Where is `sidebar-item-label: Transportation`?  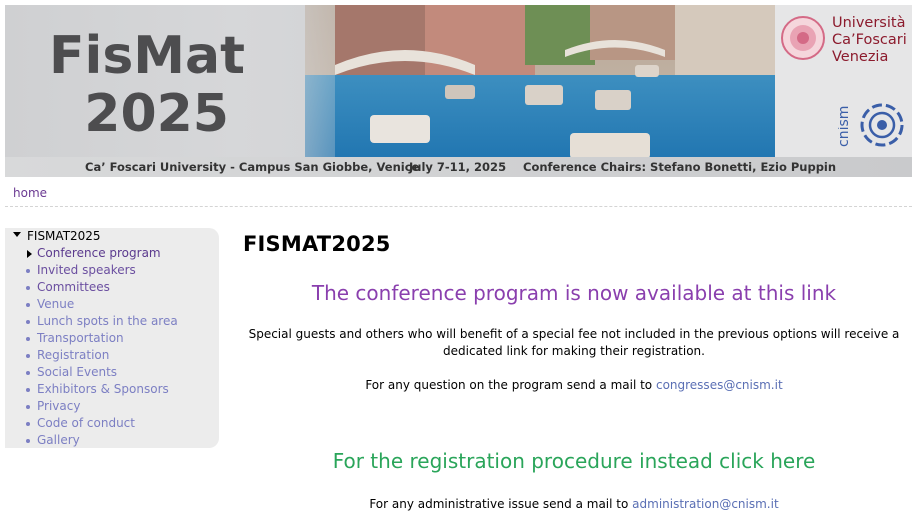 sidebar-item-label: Transportation is located at coordinates (80, 338).